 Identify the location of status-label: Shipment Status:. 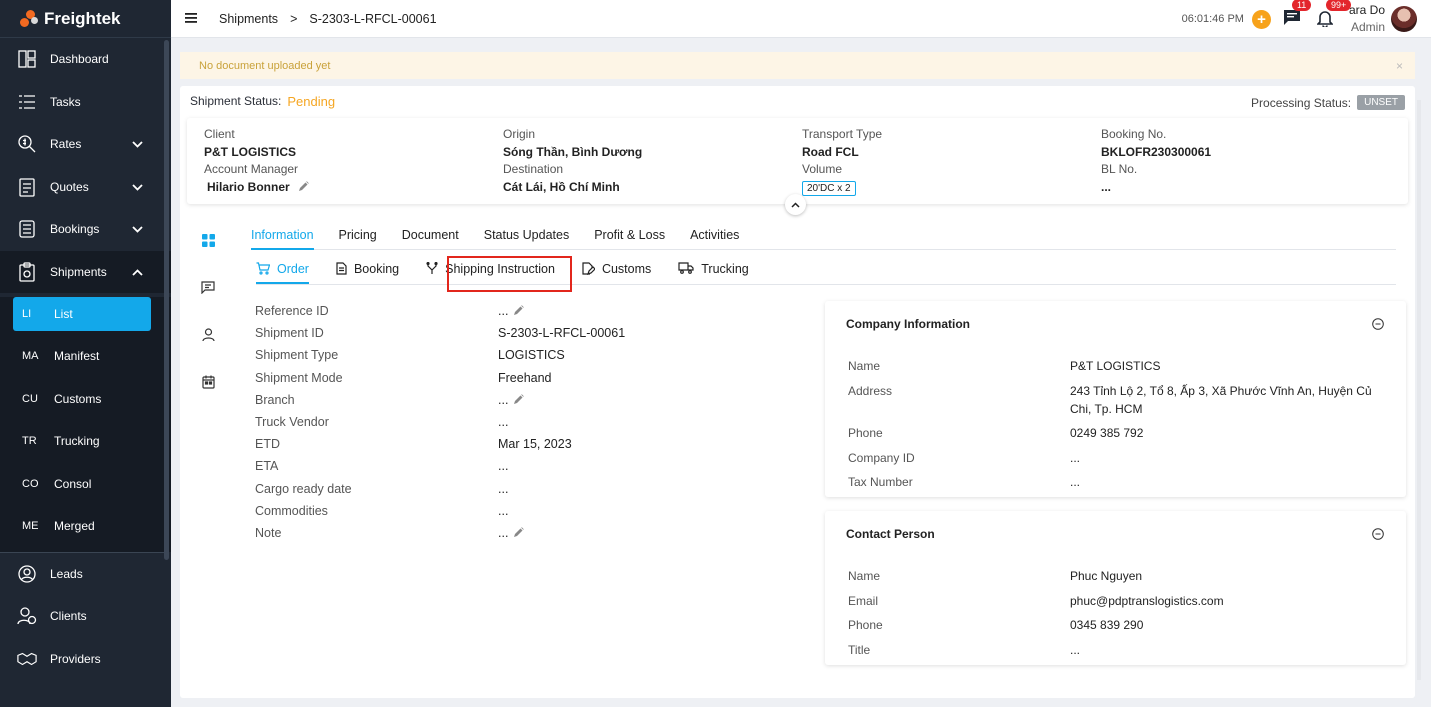
(236, 101).